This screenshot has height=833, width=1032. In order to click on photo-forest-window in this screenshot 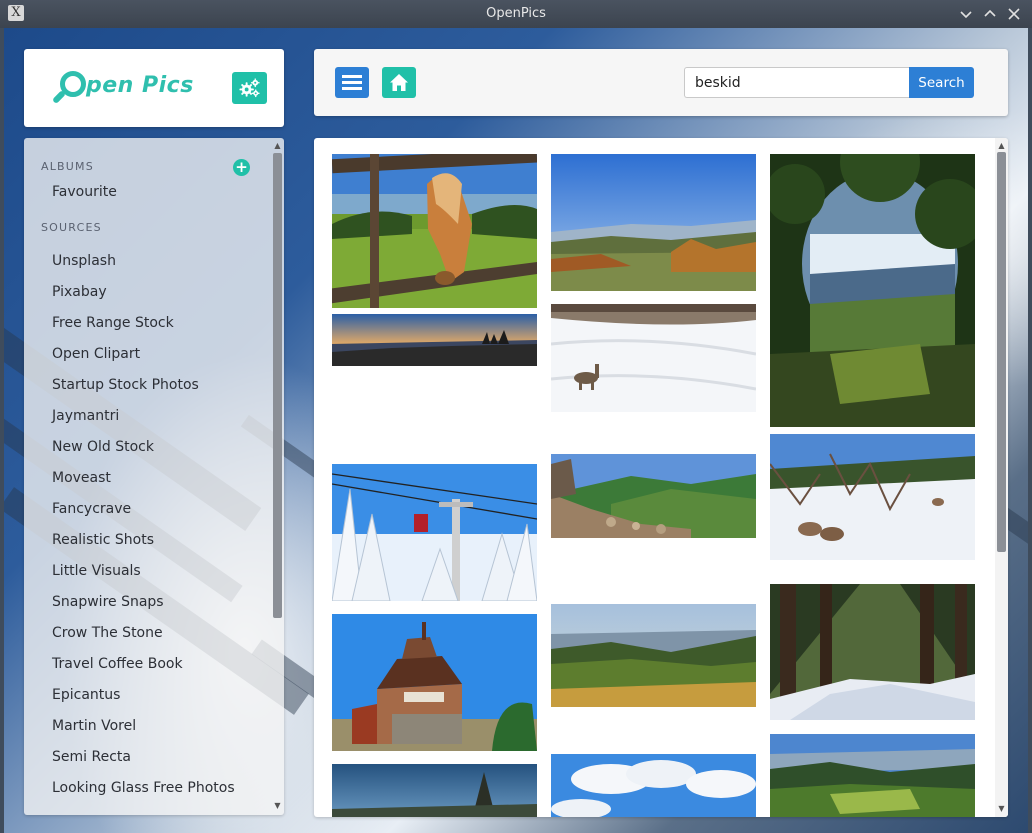, I will do `click(872, 290)`.